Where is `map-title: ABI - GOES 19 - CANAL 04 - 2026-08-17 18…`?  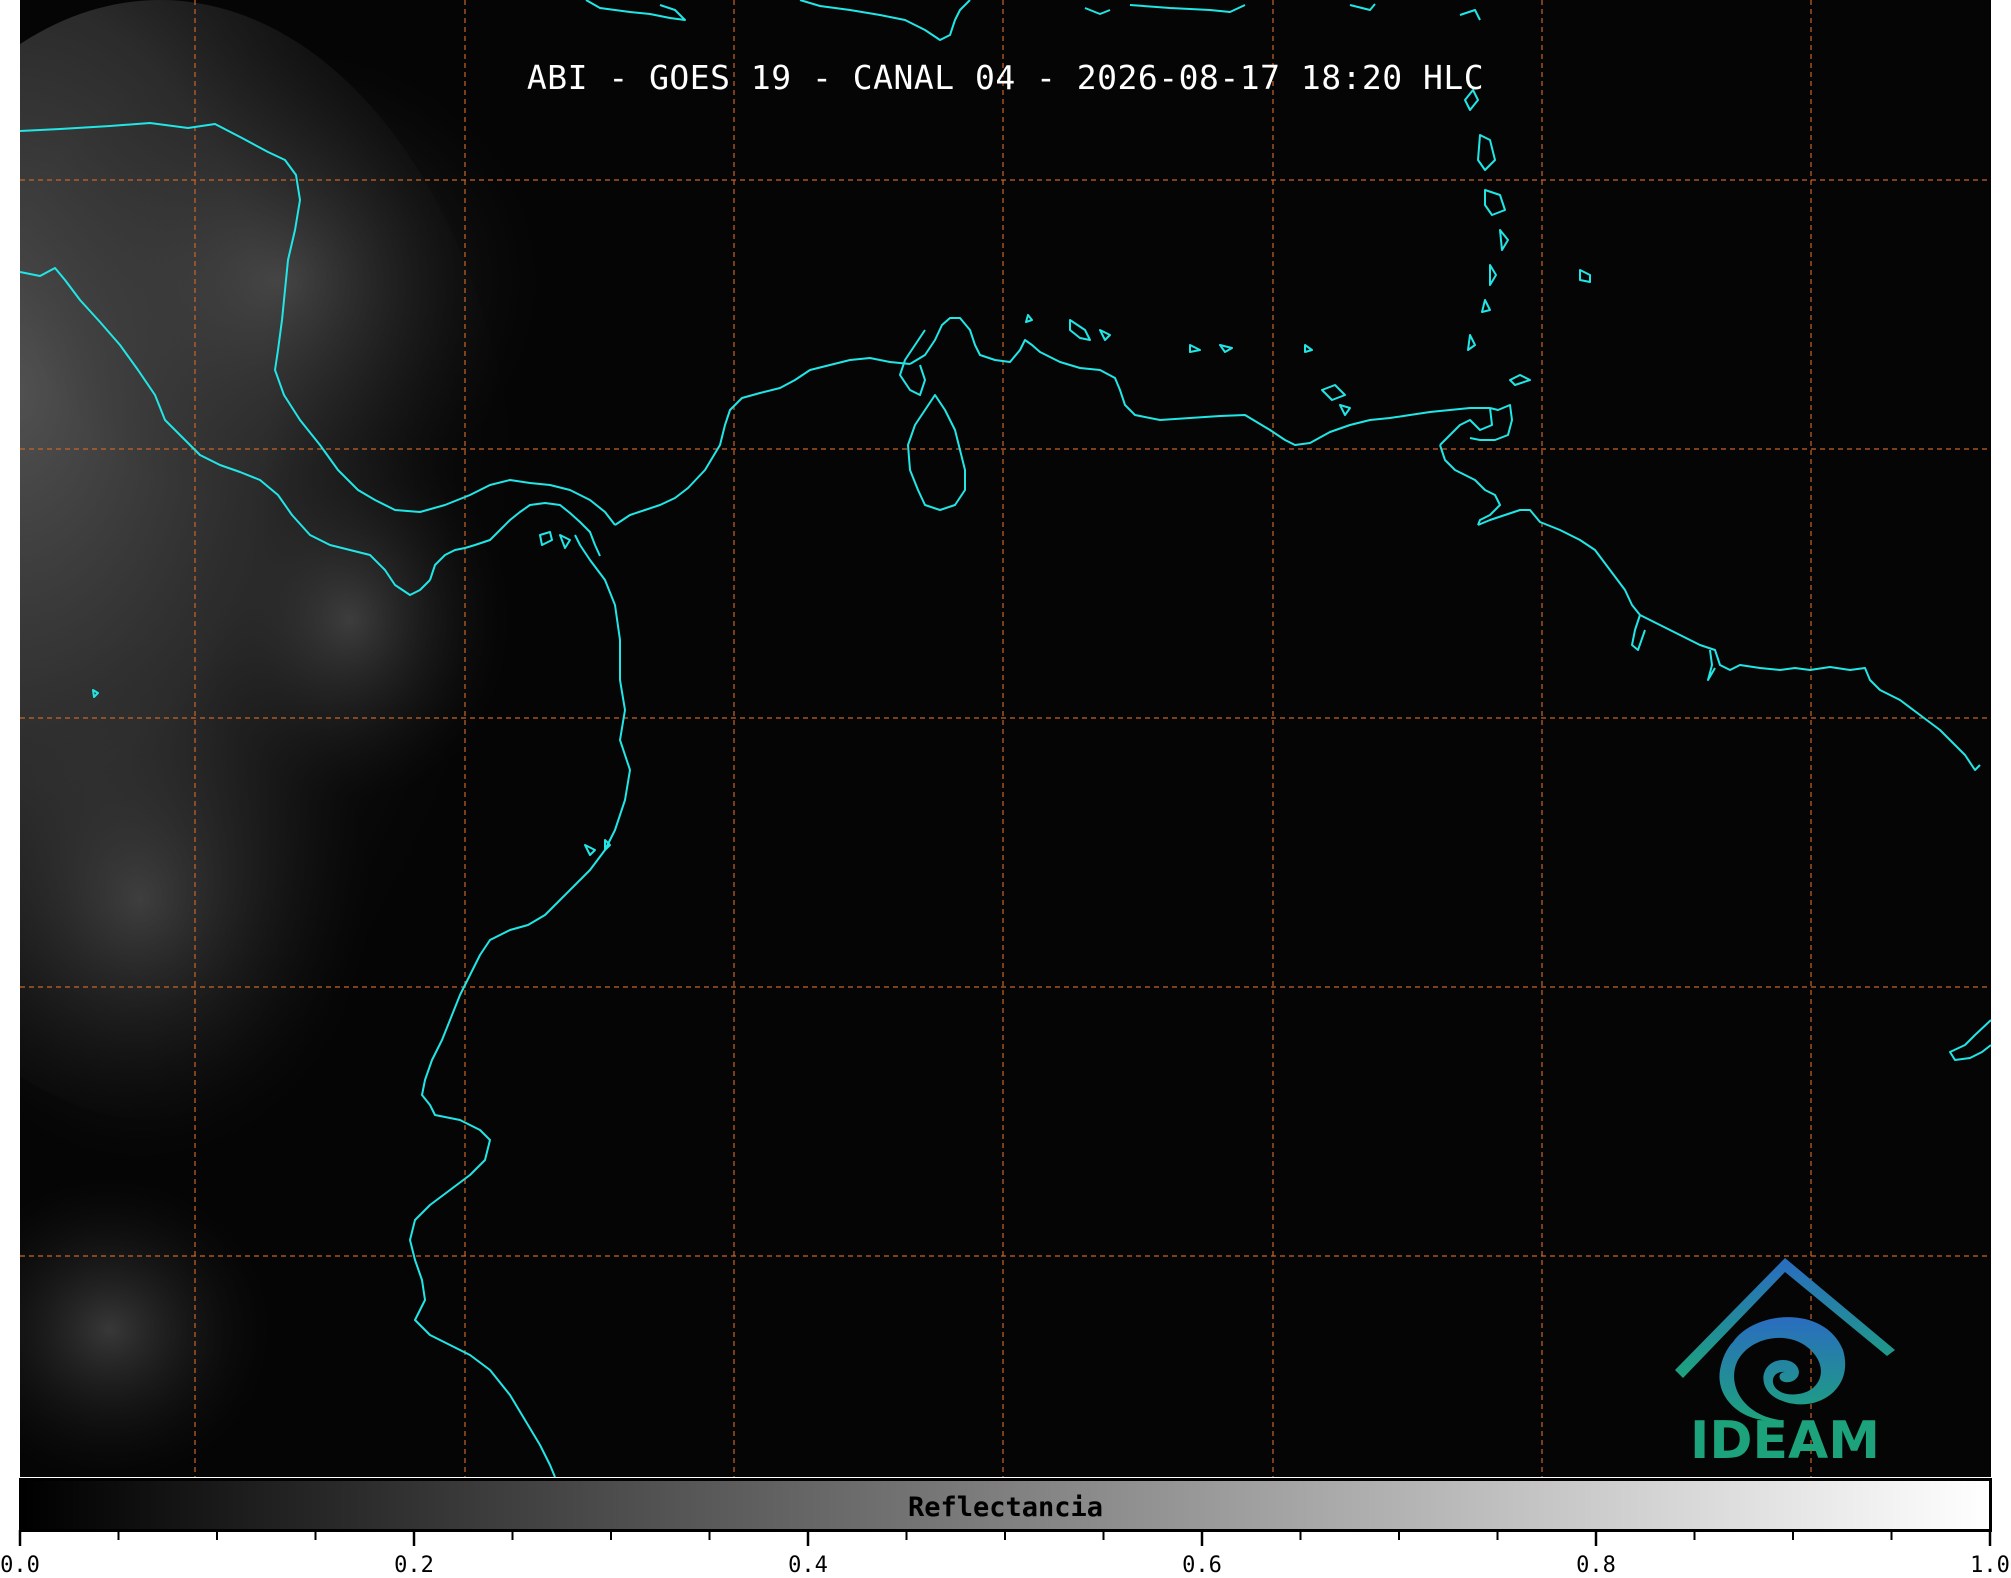
map-title: ABI - GOES 19 - CANAL 04 - 2026-08-17 18… is located at coordinates (1005, 77).